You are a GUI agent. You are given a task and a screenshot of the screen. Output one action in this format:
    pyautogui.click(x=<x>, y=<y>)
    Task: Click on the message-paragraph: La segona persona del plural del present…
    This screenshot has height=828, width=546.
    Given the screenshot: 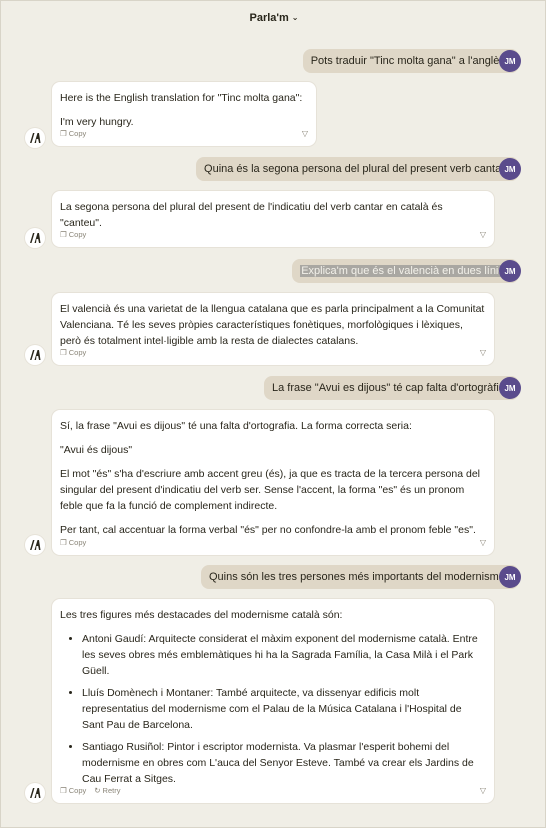 What is the action you would take?
    pyautogui.click(x=251, y=215)
    